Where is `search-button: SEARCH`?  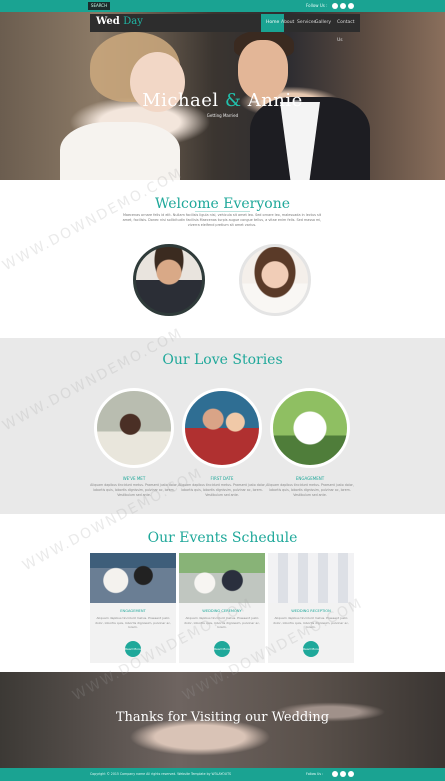 search-button: SEARCH is located at coordinates (99, 6).